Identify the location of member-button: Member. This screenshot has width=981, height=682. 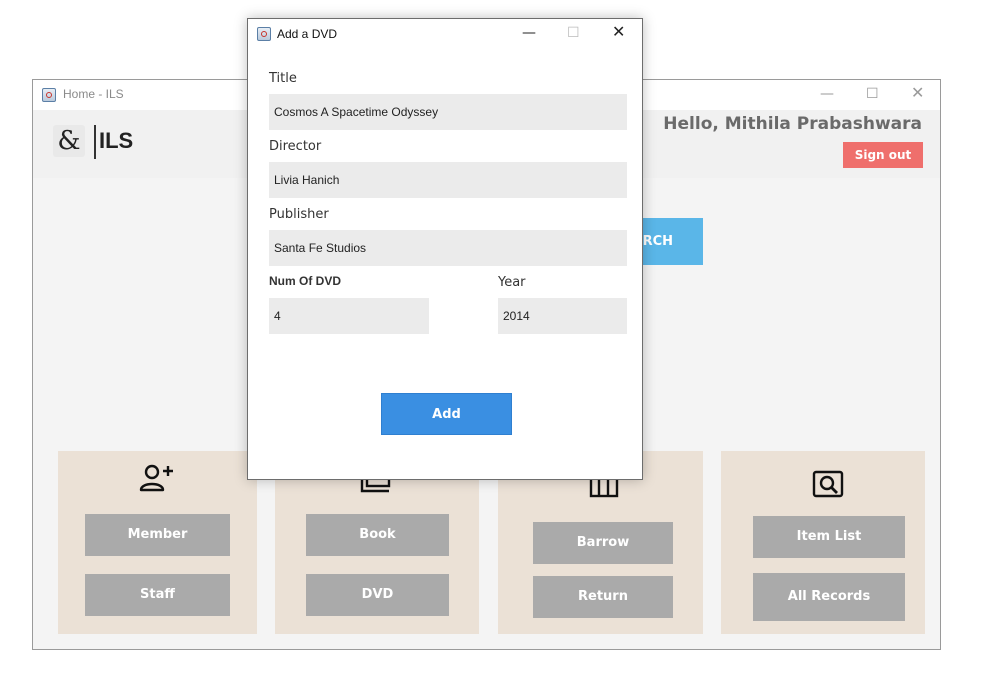
(157, 535).